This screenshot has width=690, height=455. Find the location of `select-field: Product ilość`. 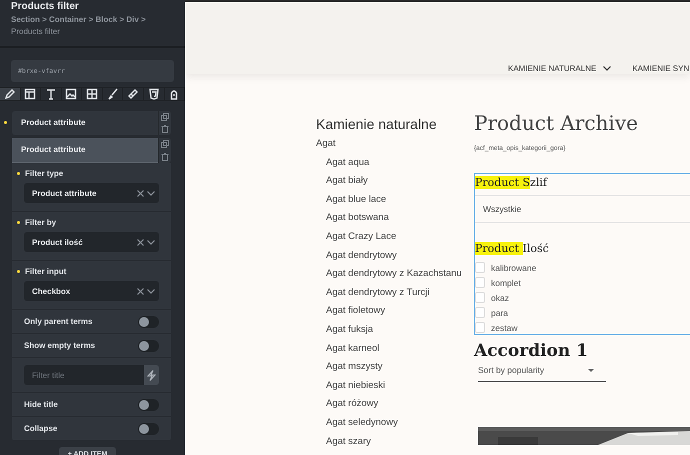

select-field: Product ilość is located at coordinates (91, 242).